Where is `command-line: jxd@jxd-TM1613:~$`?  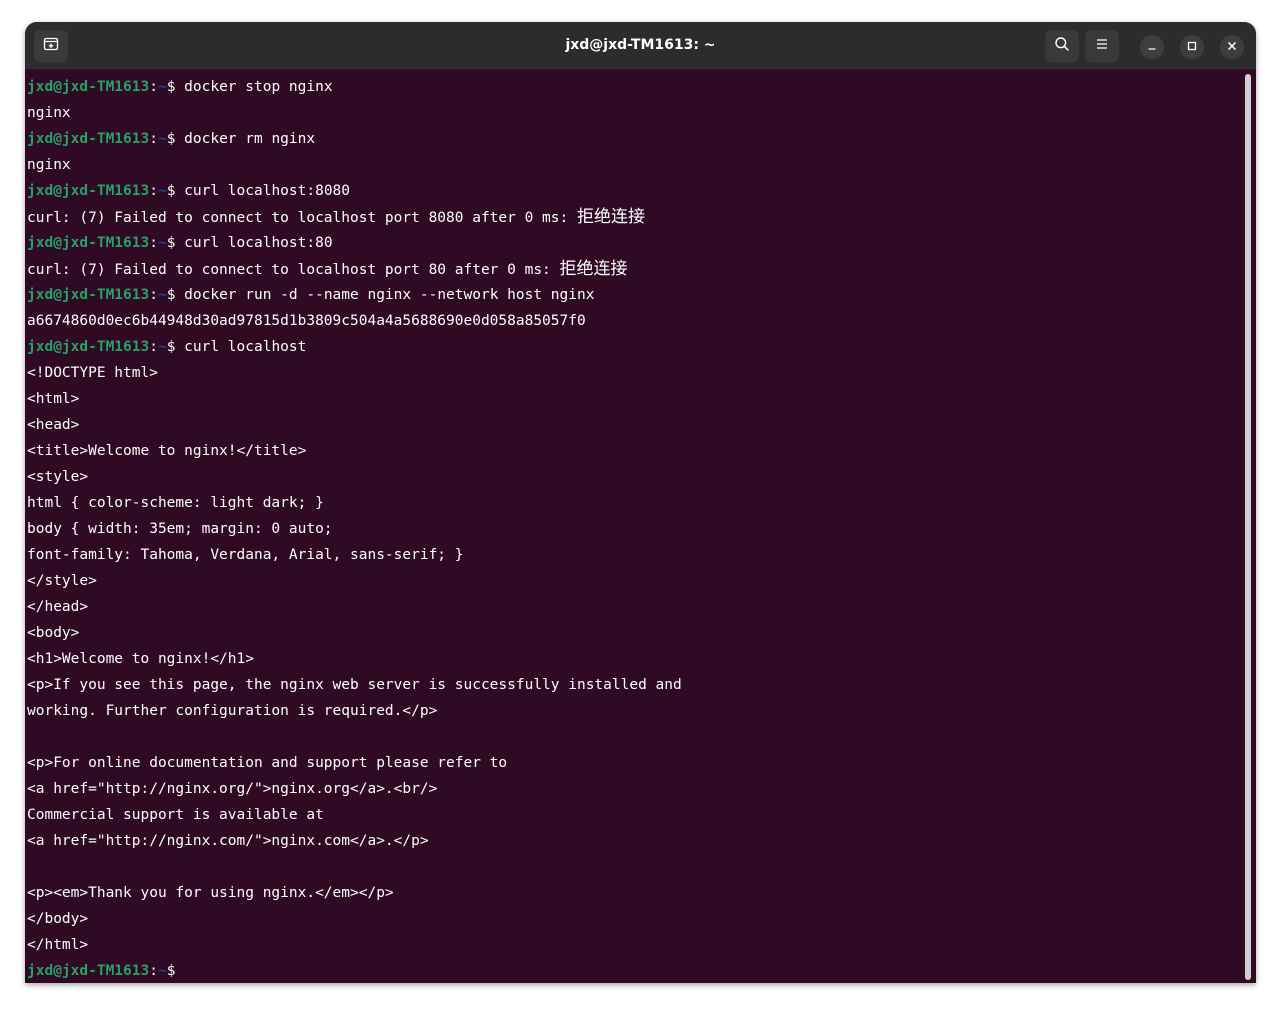
command-line: jxd@jxd-TM1613:~$ is located at coordinates (634, 970).